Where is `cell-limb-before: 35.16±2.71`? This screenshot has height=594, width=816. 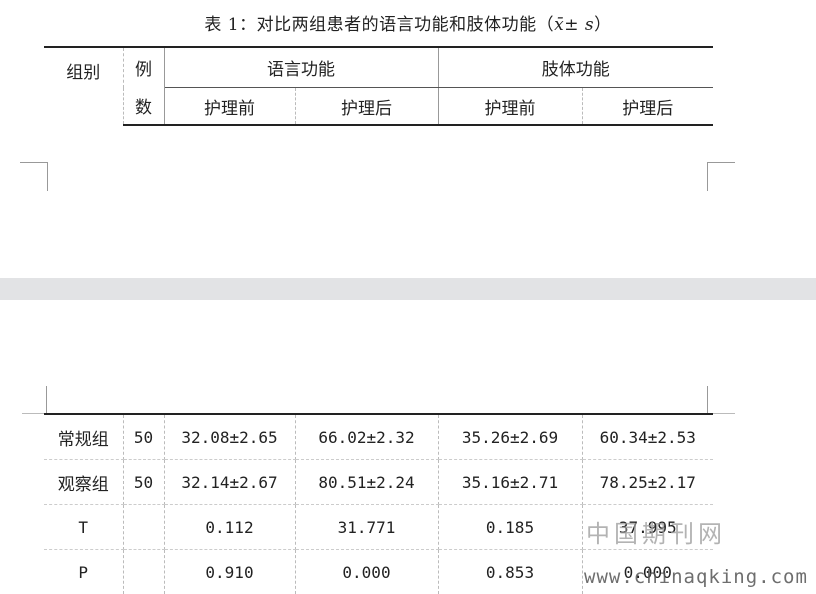 cell-limb-before: 35.16±2.71 is located at coordinates (510, 482).